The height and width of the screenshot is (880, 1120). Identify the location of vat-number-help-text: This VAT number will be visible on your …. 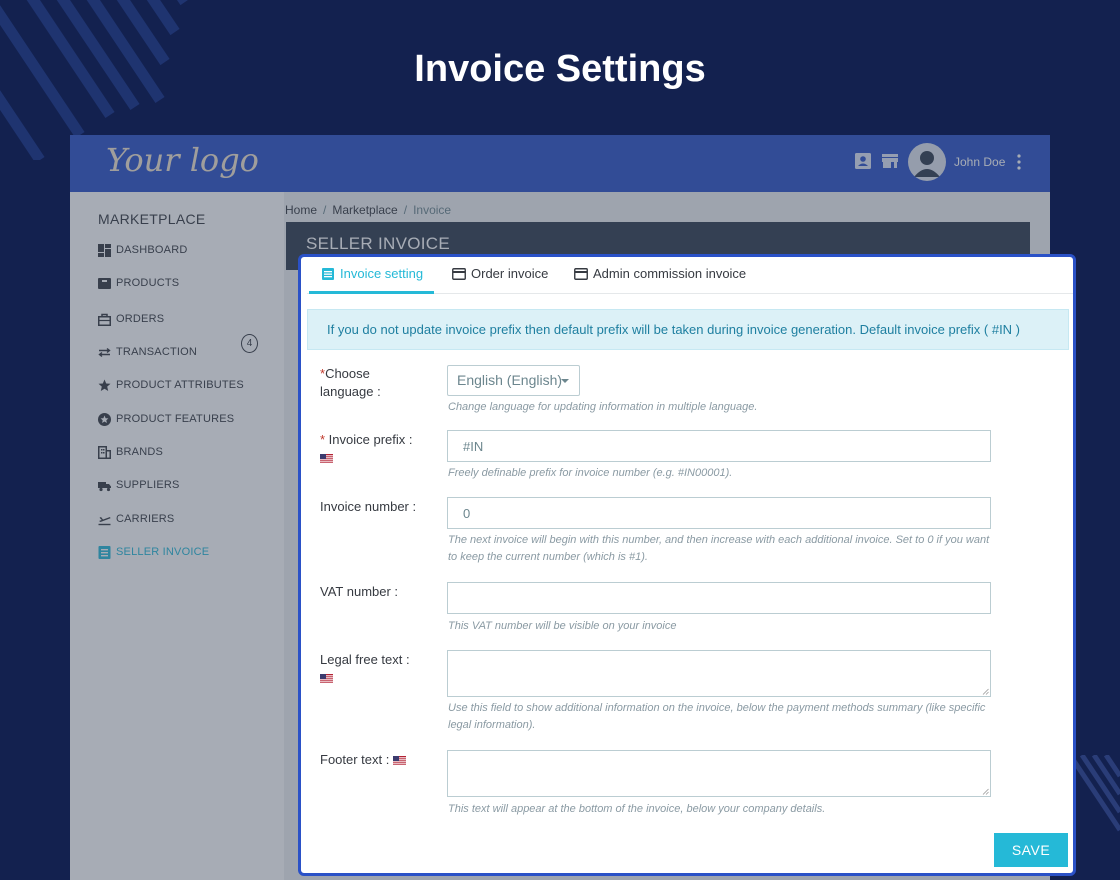
(562, 626).